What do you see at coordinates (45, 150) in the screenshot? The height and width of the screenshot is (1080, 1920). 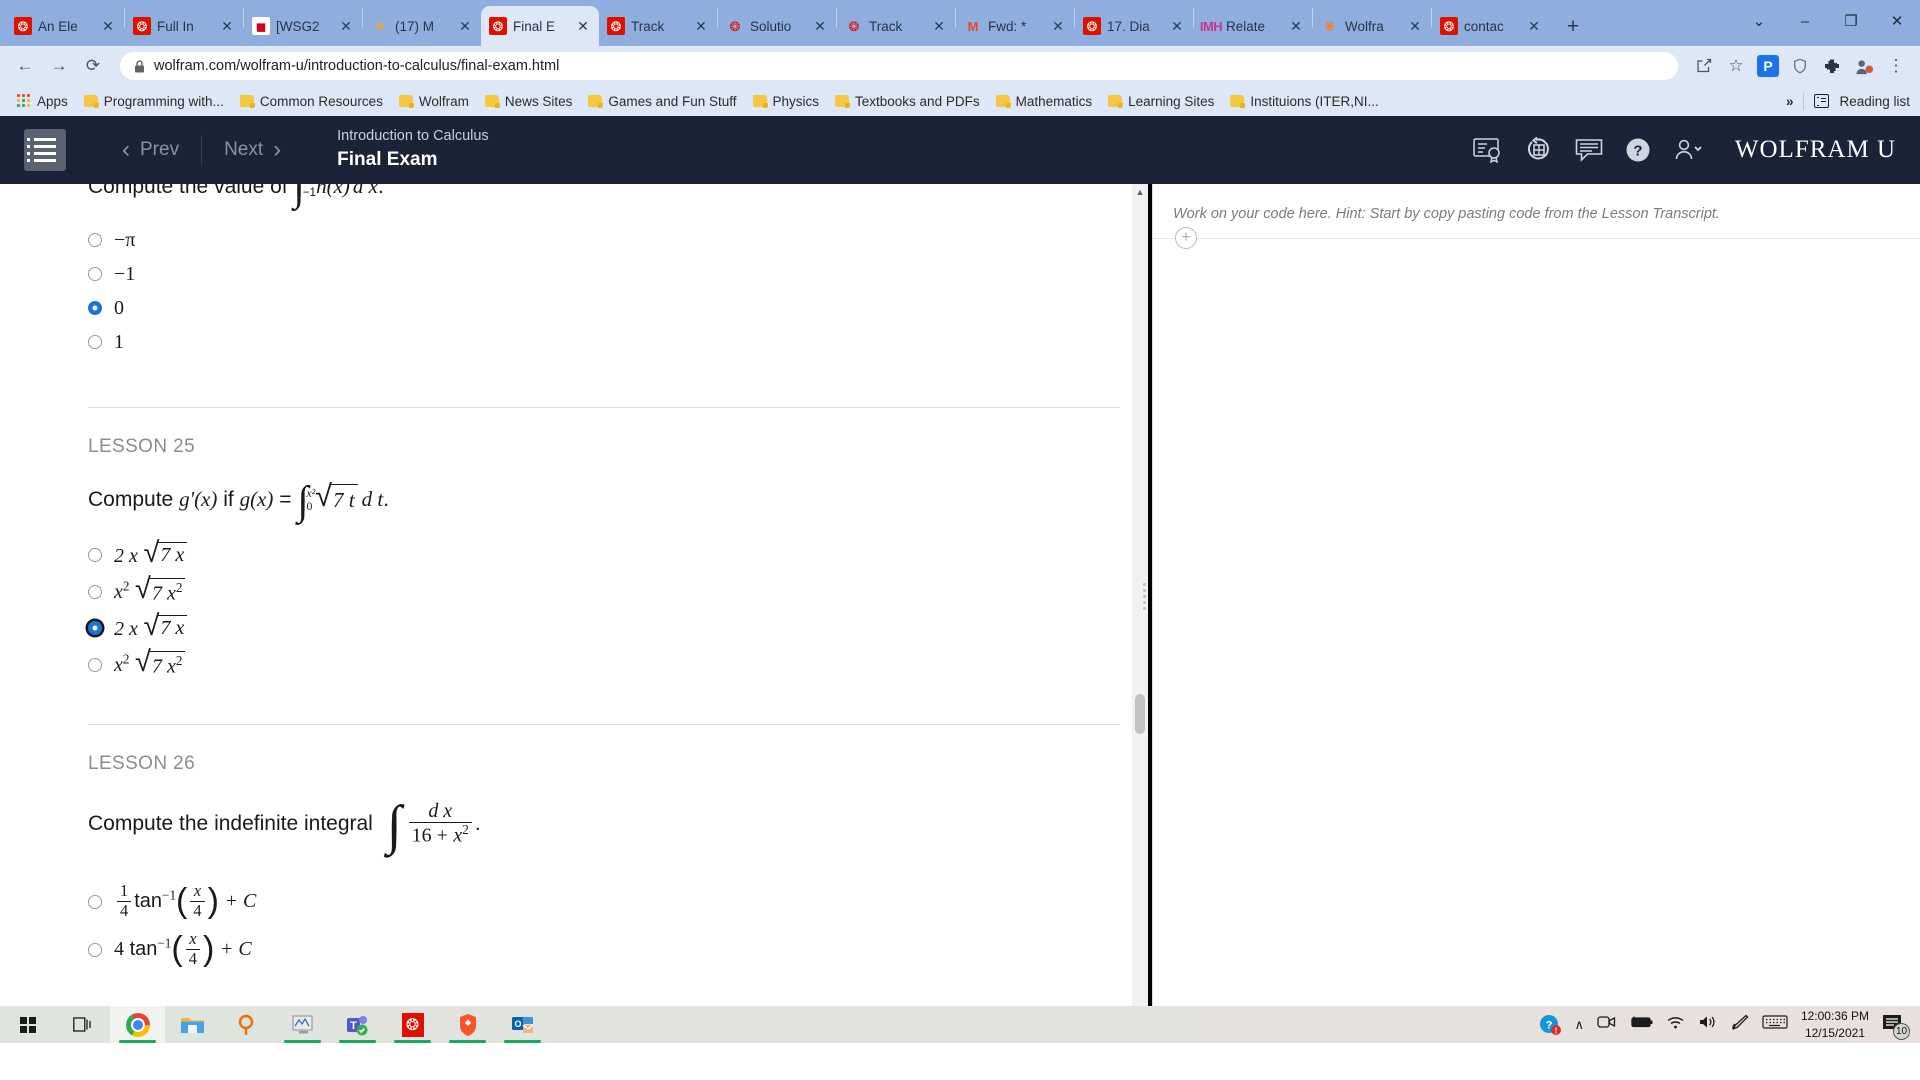 I see `list-menu-icon` at bounding box center [45, 150].